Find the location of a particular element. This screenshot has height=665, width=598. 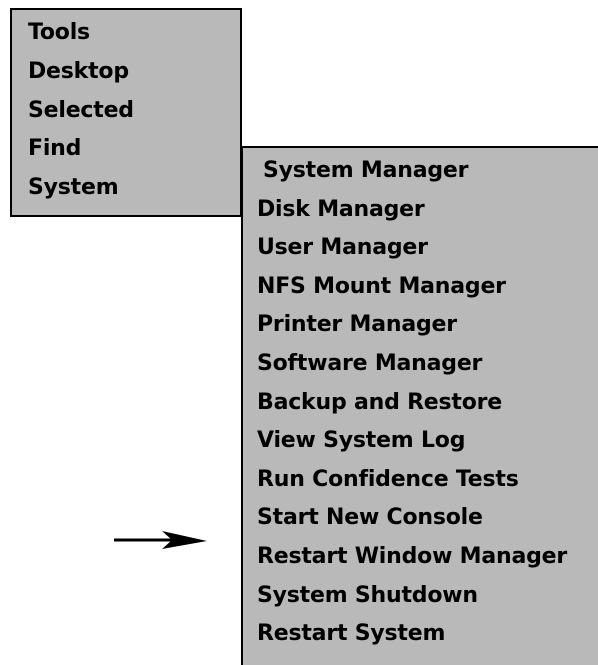

submenu-item-view-system-log: View System Log is located at coordinates (427, 441).